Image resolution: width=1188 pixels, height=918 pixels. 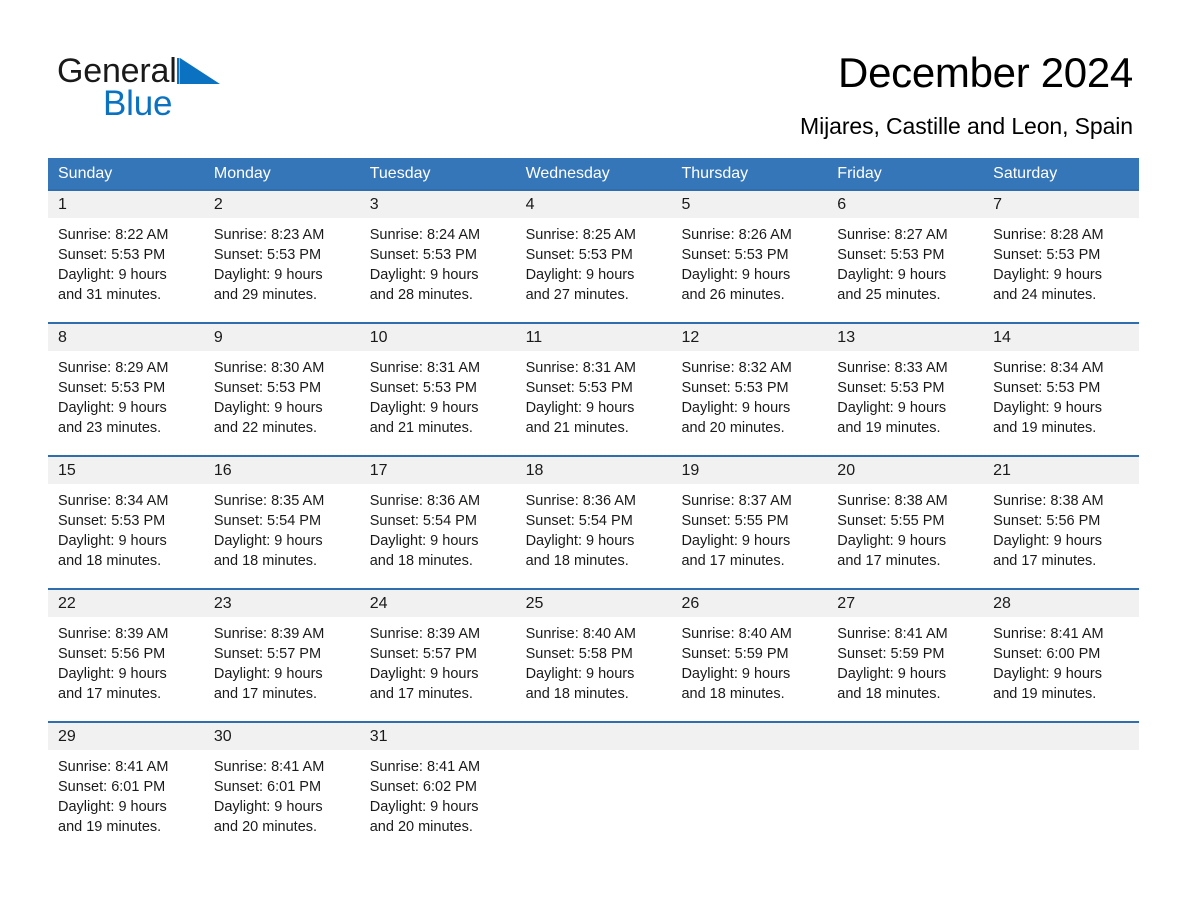 I want to click on page-subtitle: Mijares, Castille and Leon, Spain, so click(x=966, y=126).